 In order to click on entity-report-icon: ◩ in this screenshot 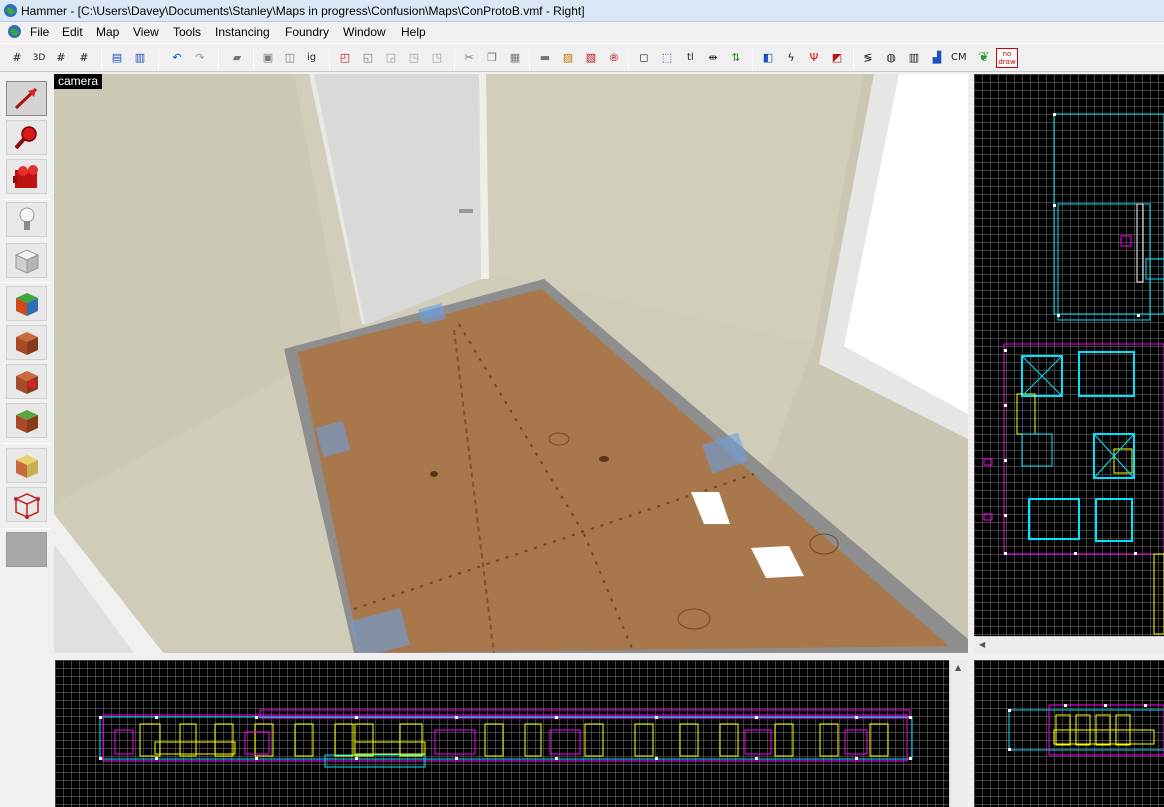, I will do `click(837, 58)`.